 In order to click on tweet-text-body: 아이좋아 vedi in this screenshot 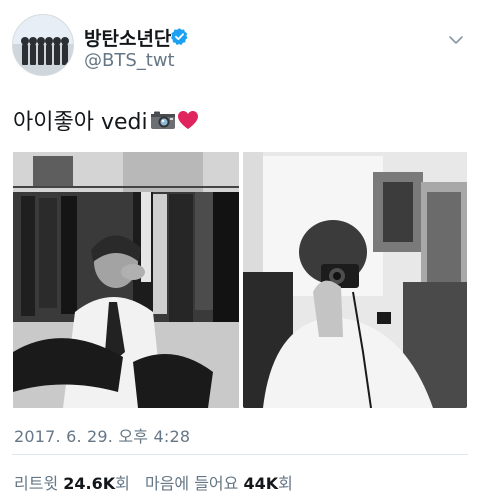, I will do `click(80, 122)`.